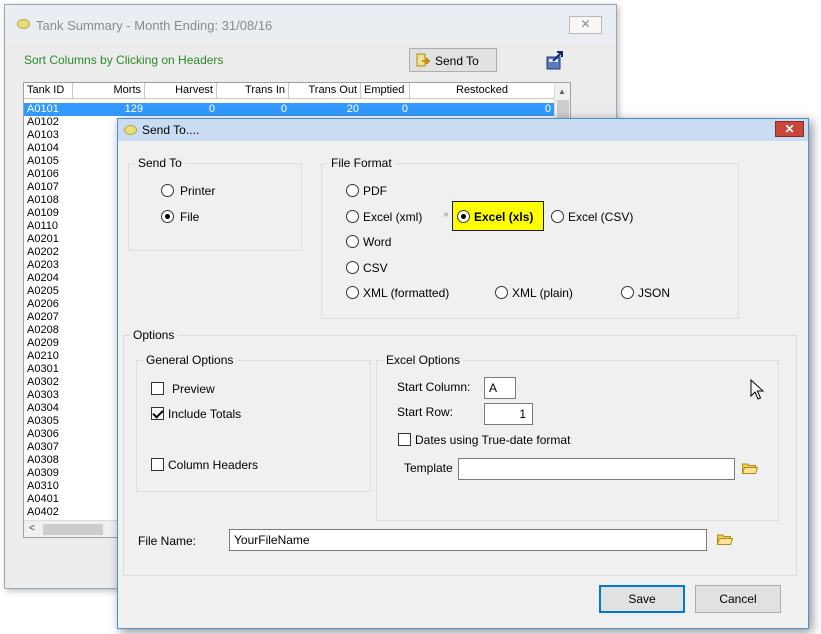  I want to click on xml-plain-label: XML (plain), so click(542, 293).